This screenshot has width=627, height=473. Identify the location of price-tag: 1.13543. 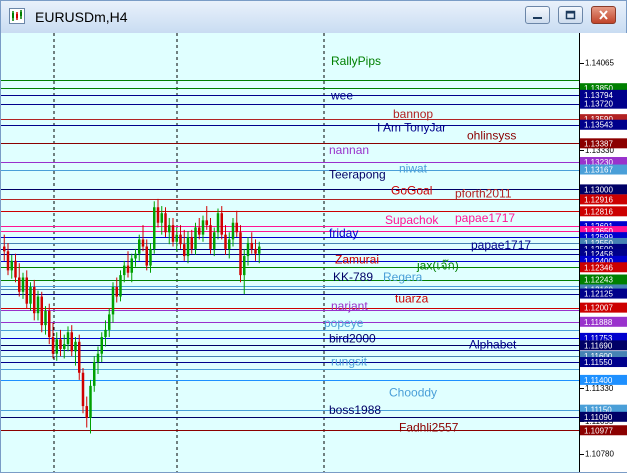
(598, 125).